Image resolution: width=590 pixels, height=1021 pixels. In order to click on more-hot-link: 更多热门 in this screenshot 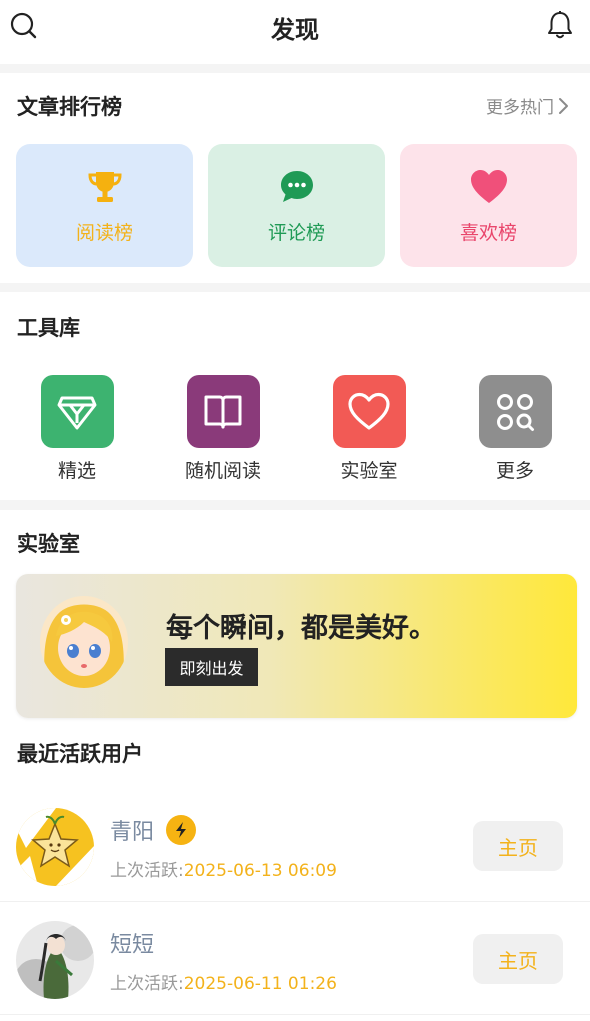, I will do `click(528, 105)`.